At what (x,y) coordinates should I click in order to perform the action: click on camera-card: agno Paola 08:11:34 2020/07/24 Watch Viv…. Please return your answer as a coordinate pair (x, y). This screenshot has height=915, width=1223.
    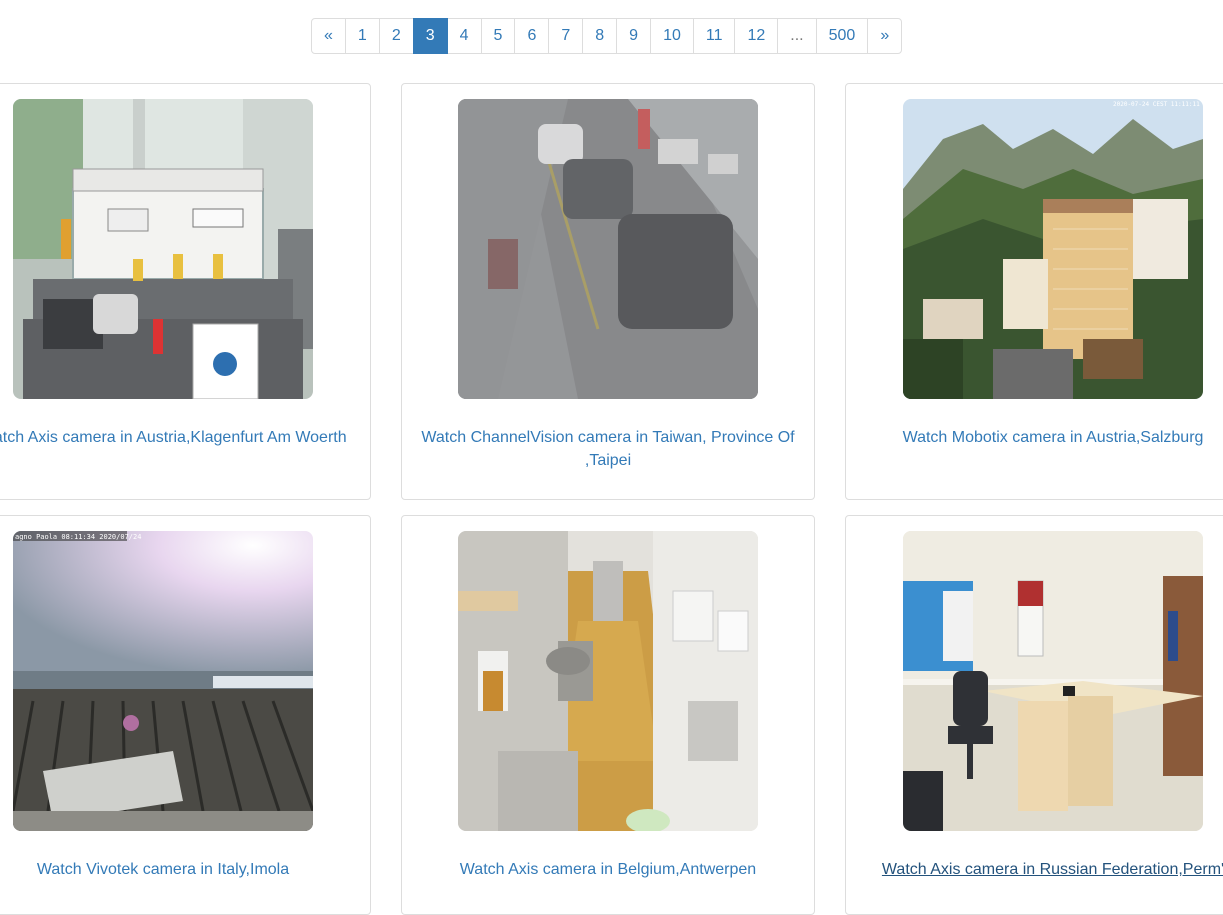
    Looking at the image, I should click on (185, 715).